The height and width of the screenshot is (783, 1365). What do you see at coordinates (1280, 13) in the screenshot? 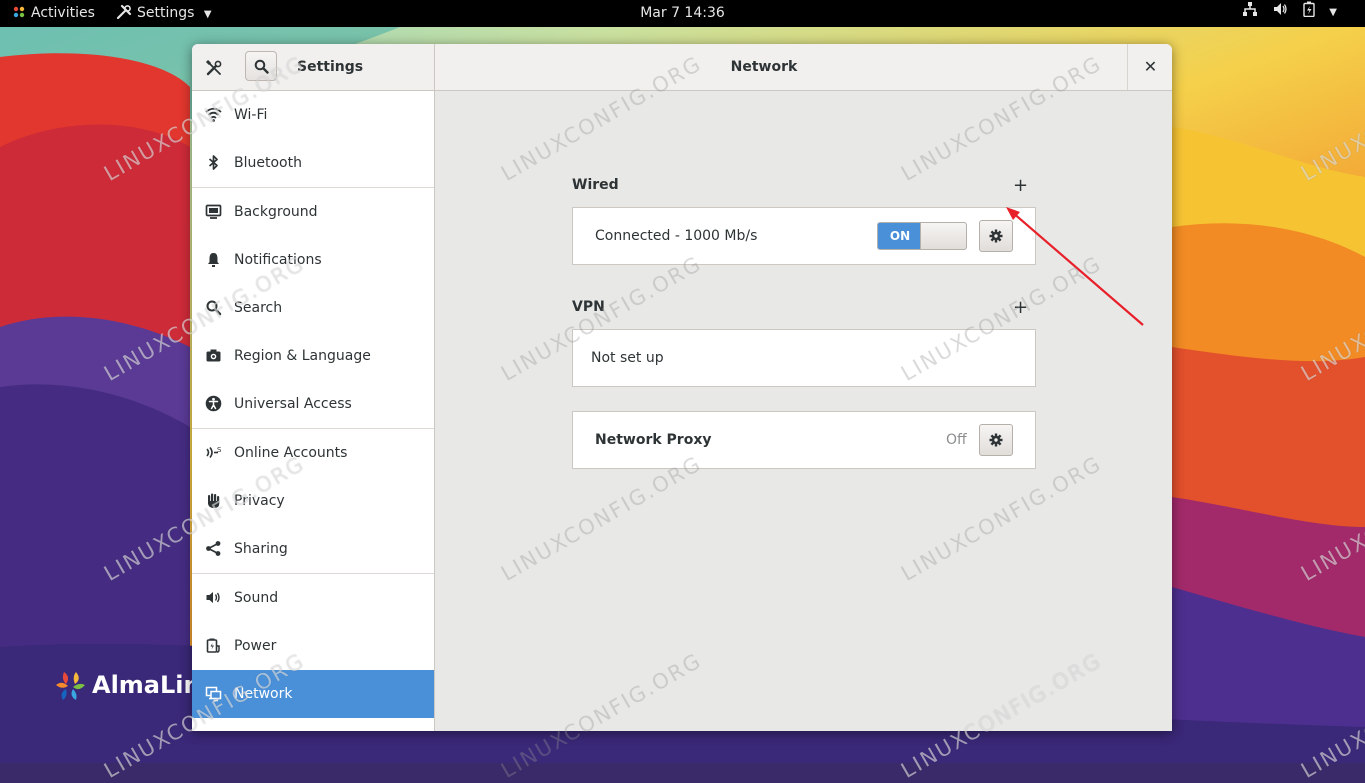
I see `volume-icon` at bounding box center [1280, 13].